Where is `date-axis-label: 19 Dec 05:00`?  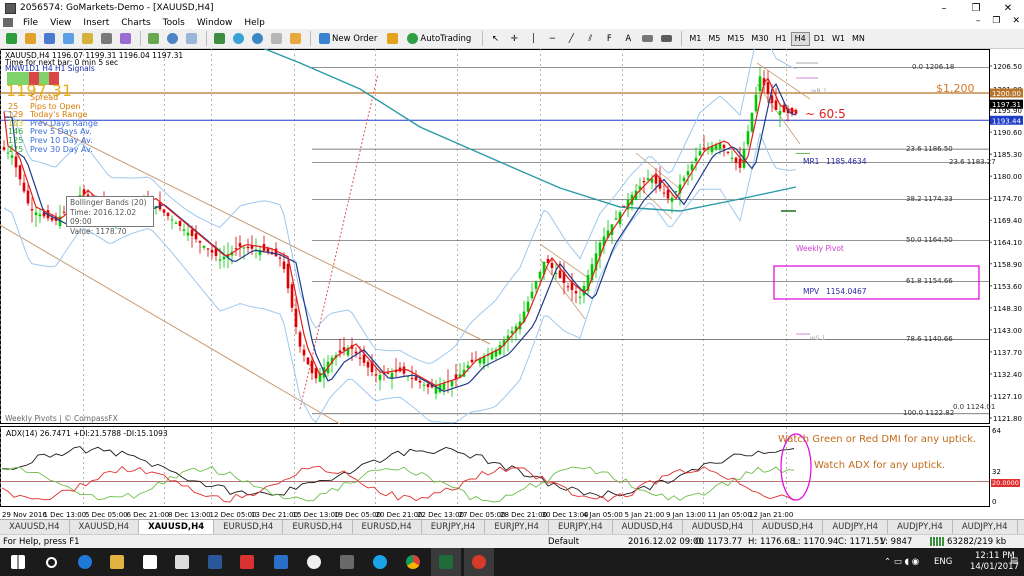
date-axis-label: 19 Dec 05:00 is located at coordinates (357, 515).